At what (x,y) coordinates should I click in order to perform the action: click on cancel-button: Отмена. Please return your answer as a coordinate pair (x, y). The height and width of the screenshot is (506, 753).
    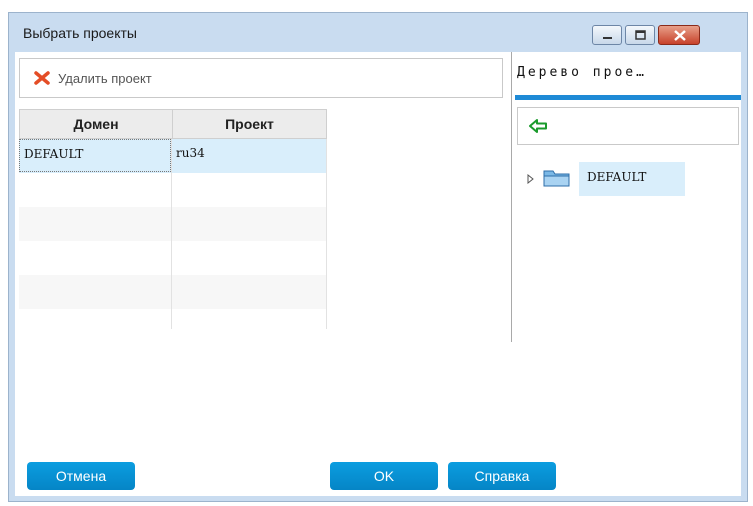
    Looking at the image, I should click on (81, 476).